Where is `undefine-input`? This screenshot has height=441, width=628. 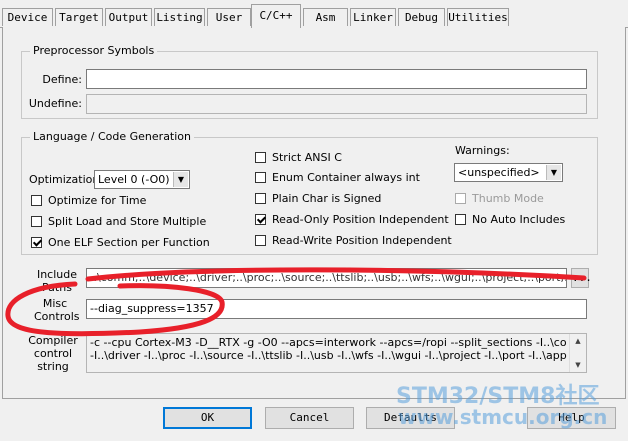
undefine-input is located at coordinates (336, 104).